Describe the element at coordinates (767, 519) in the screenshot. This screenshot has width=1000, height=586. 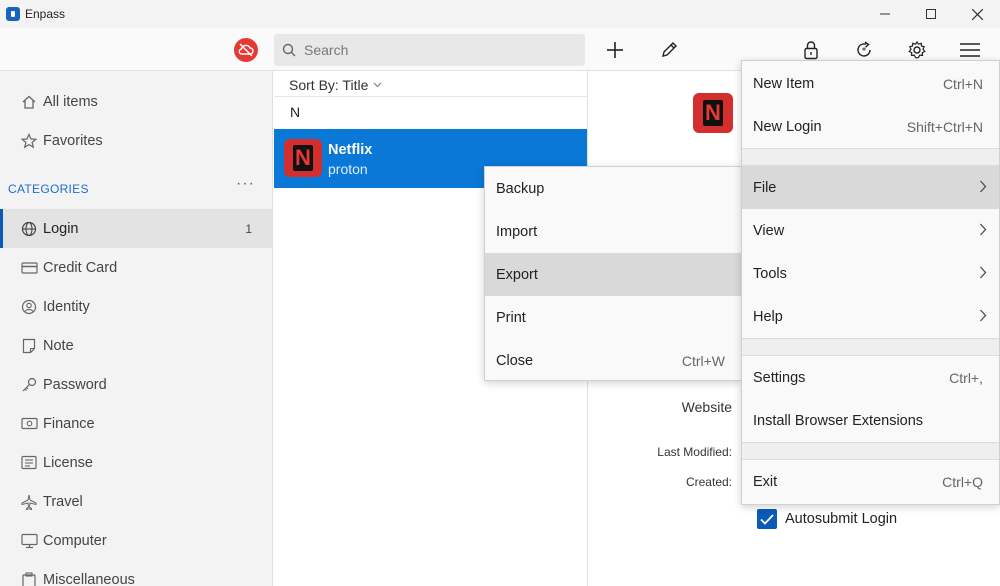
I see `checkmark-icon` at that location.